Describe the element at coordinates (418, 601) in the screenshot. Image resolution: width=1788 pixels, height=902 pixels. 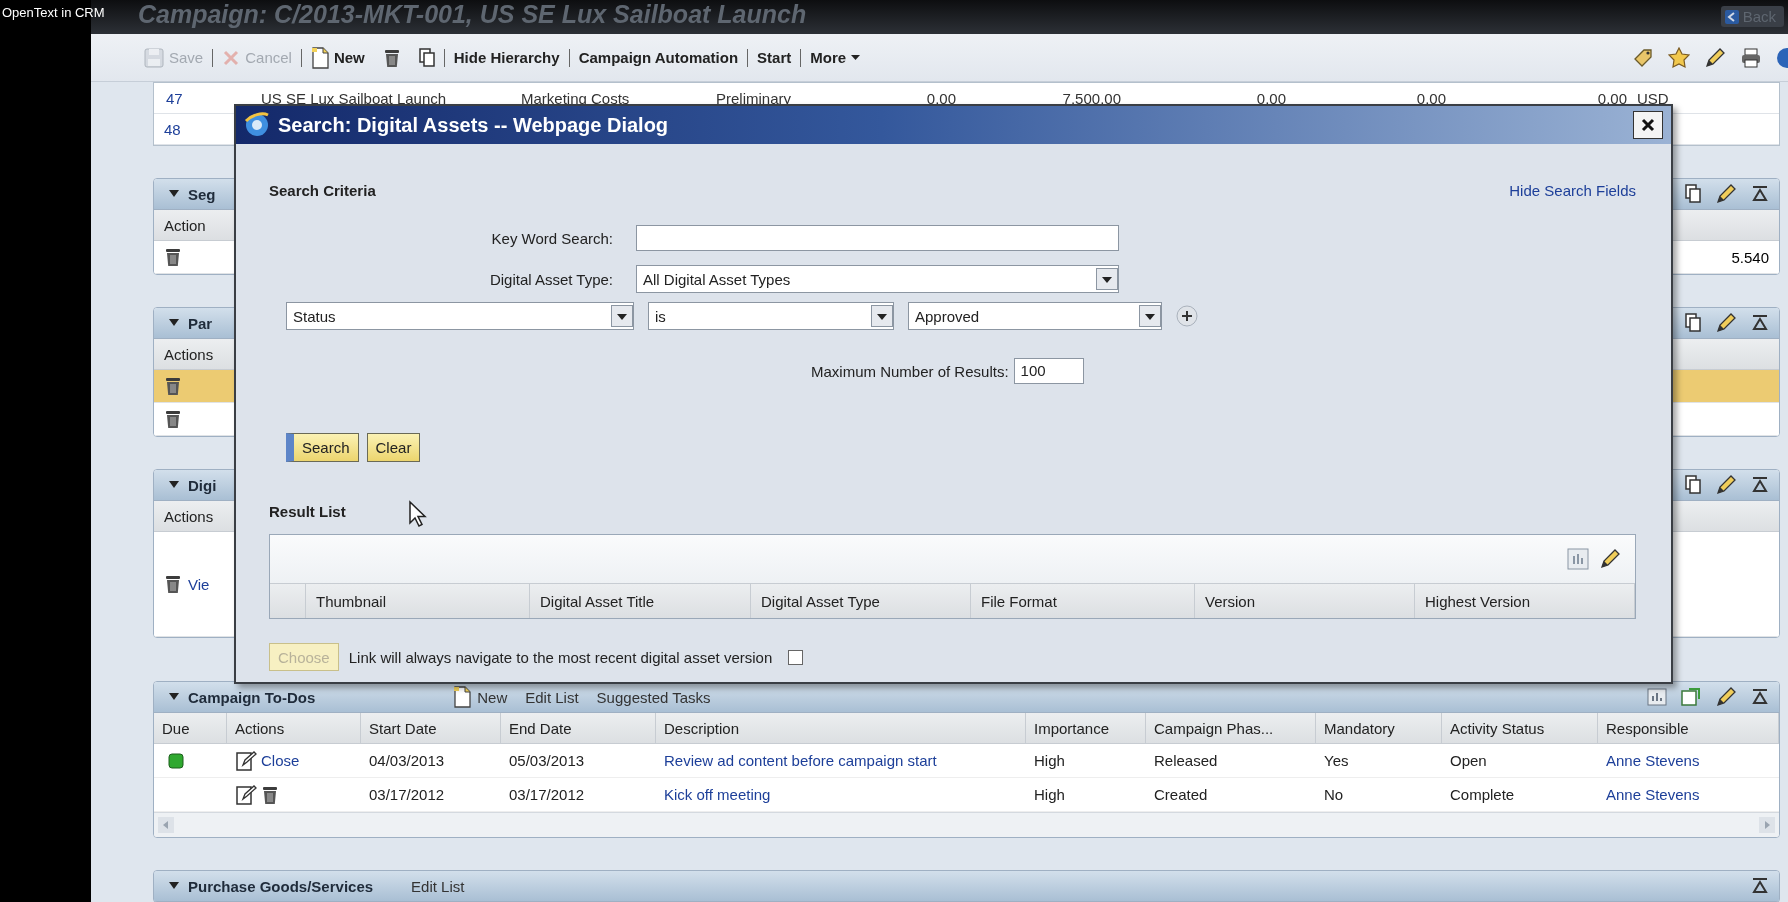
I see `column-header: Thumbnail` at that location.